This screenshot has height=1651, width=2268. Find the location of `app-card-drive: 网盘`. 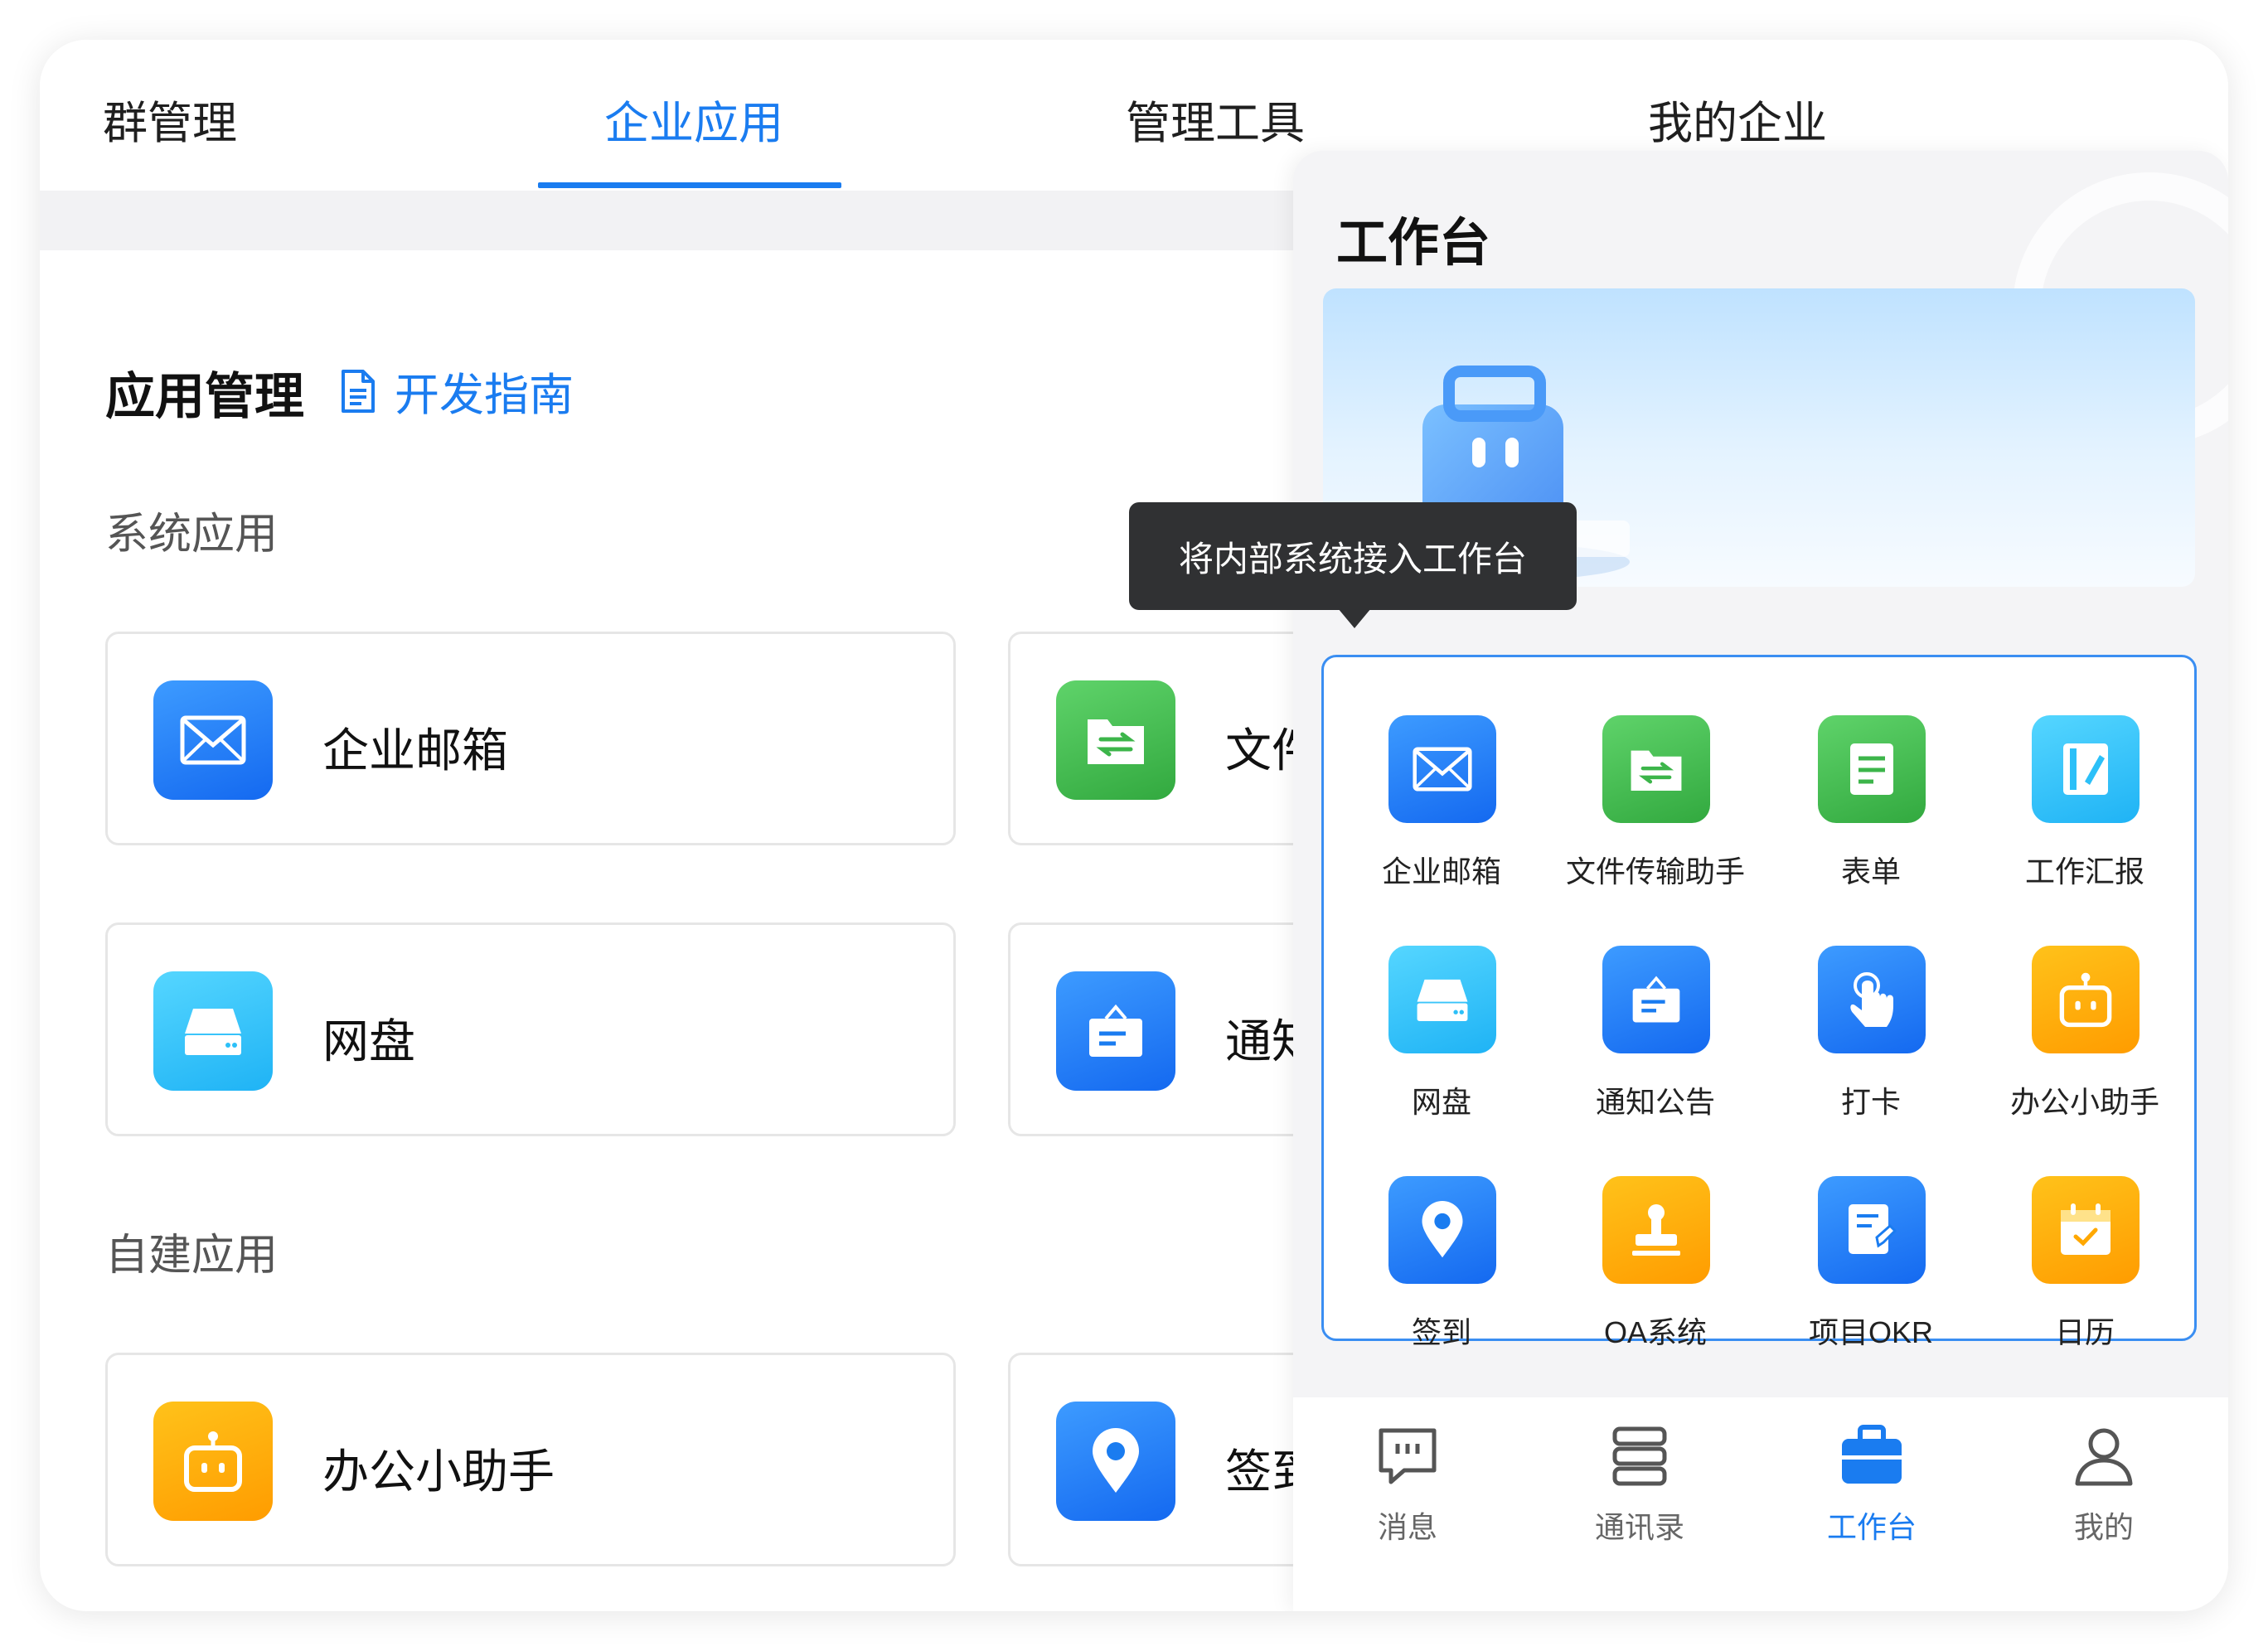

app-card-drive: 网盘 is located at coordinates (530, 1029).